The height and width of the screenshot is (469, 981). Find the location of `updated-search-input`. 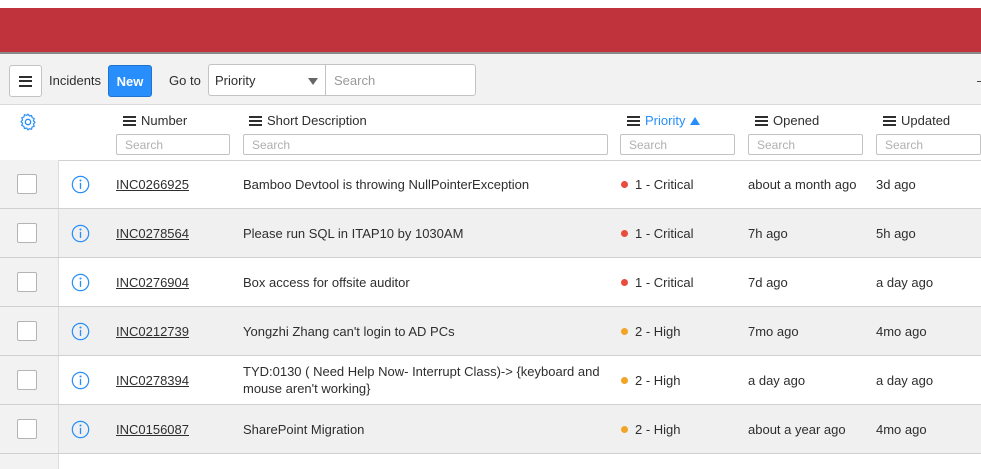

updated-search-input is located at coordinates (928, 144).